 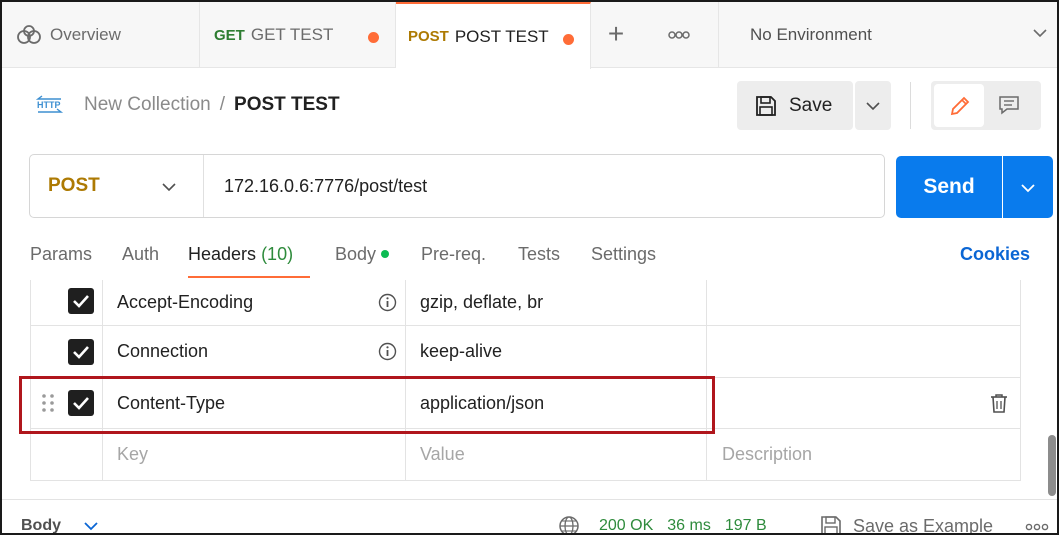 I want to click on comment-icon, so click(x=1009, y=105).